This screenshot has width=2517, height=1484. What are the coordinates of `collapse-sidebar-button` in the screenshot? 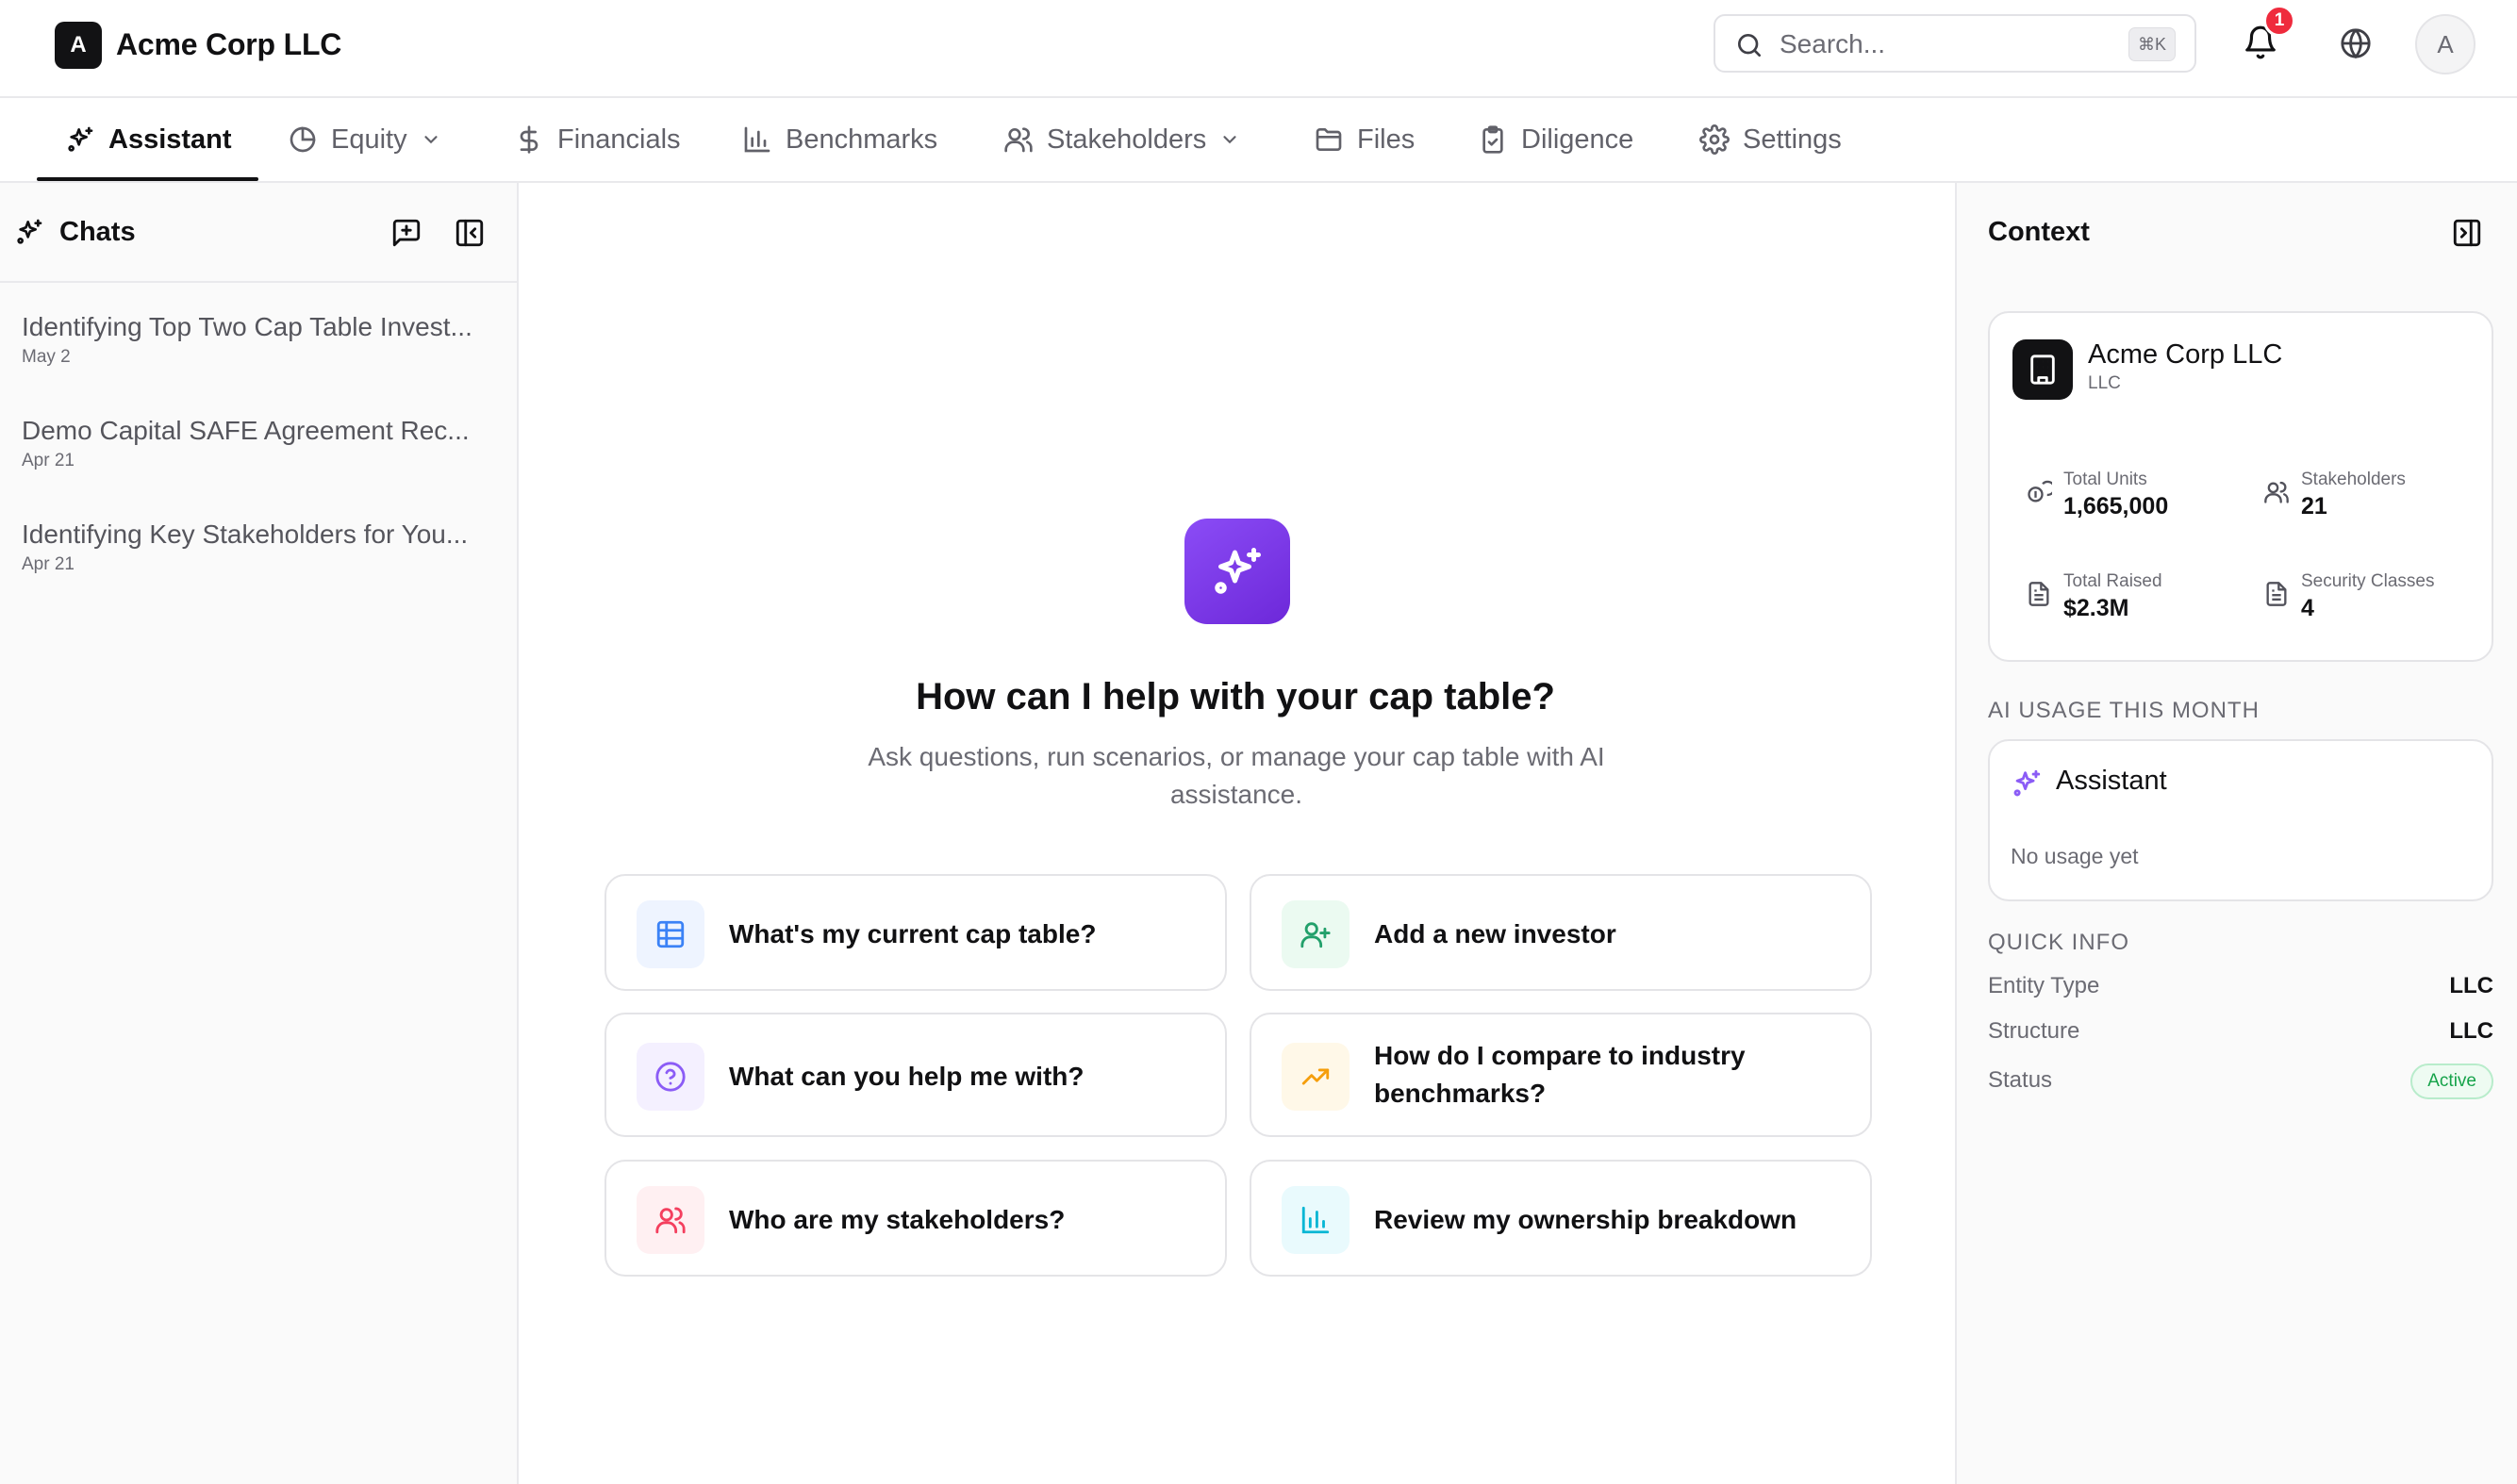 It's located at (470, 233).